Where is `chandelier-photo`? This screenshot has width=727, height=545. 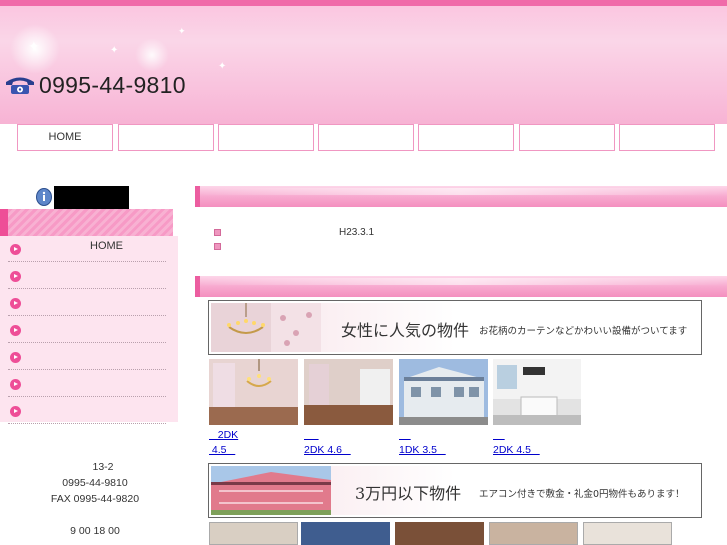 chandelier-photo is located at coordinates (266, 327).